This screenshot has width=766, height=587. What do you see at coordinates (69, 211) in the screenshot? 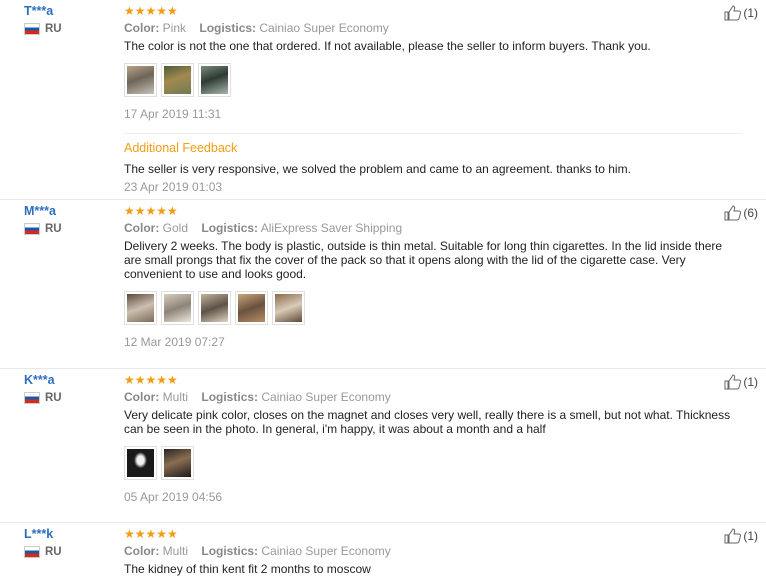
I see `reviewer-name: M***a` at bounding box center [69, 211].